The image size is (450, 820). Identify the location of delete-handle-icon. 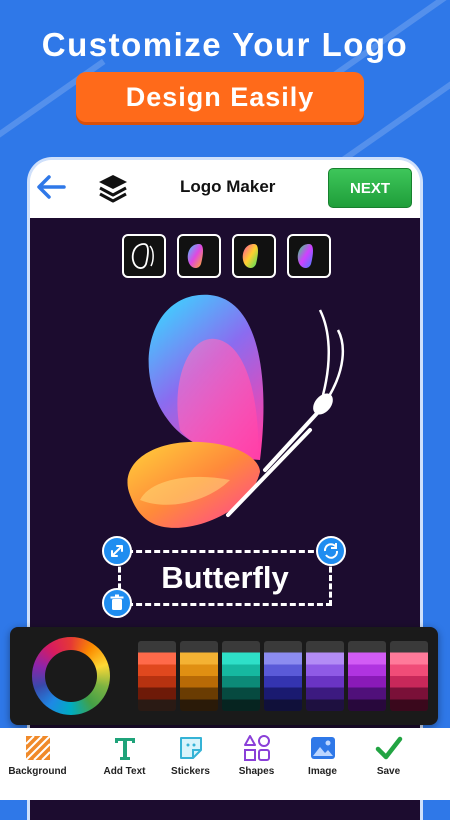
(117, 603).